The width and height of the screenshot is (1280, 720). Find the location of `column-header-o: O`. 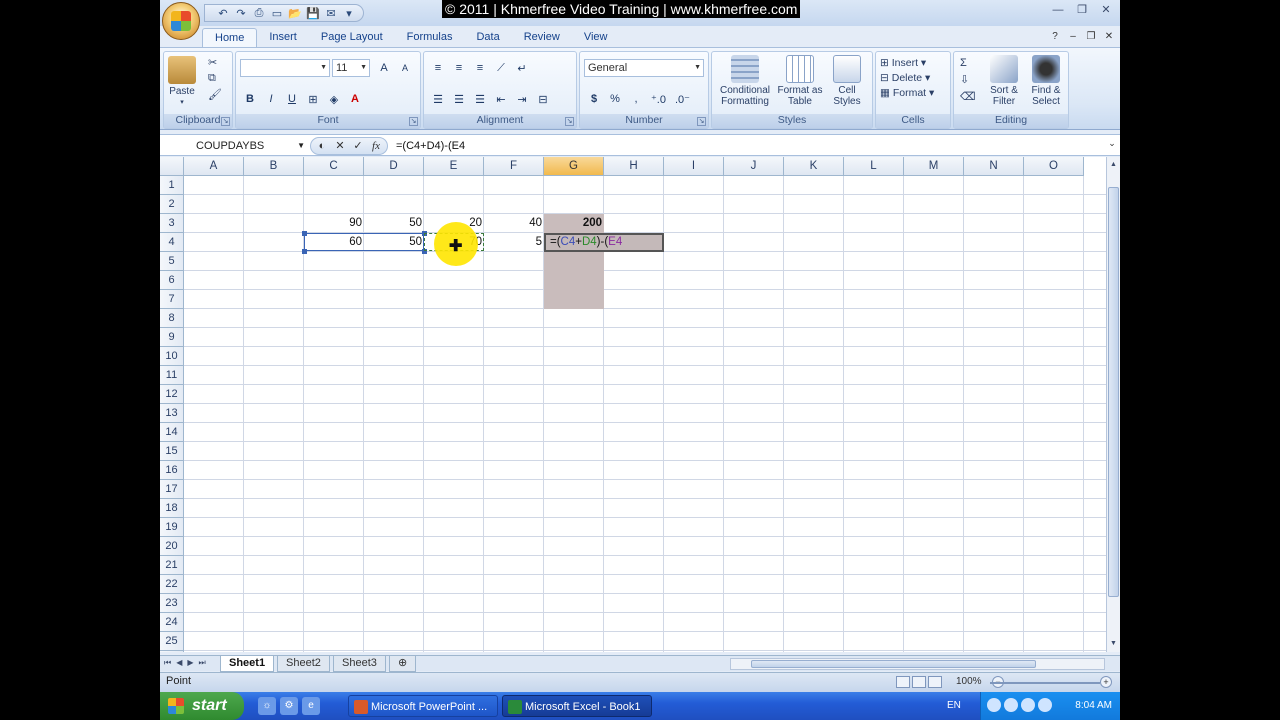

column-header-o: O is located at coordinates (1054, 166).